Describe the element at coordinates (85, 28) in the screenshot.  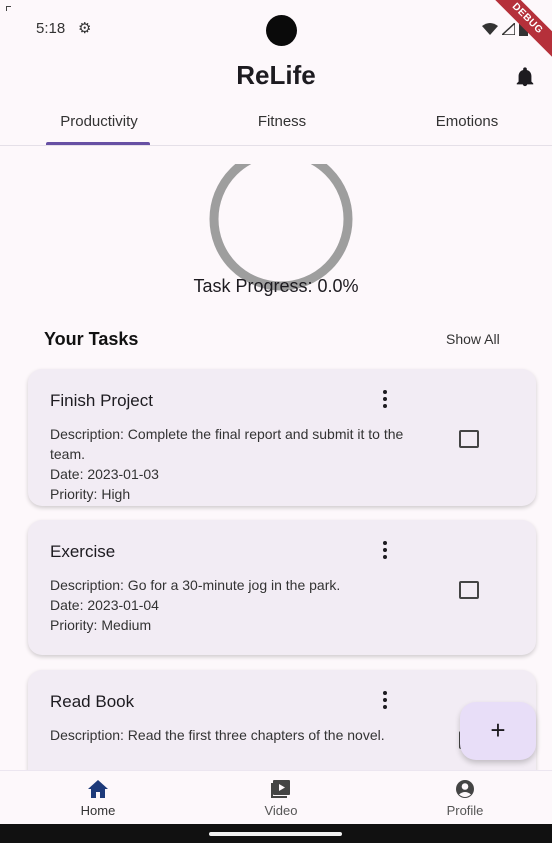
I see `settings-status-icon: ⚙` at that location.